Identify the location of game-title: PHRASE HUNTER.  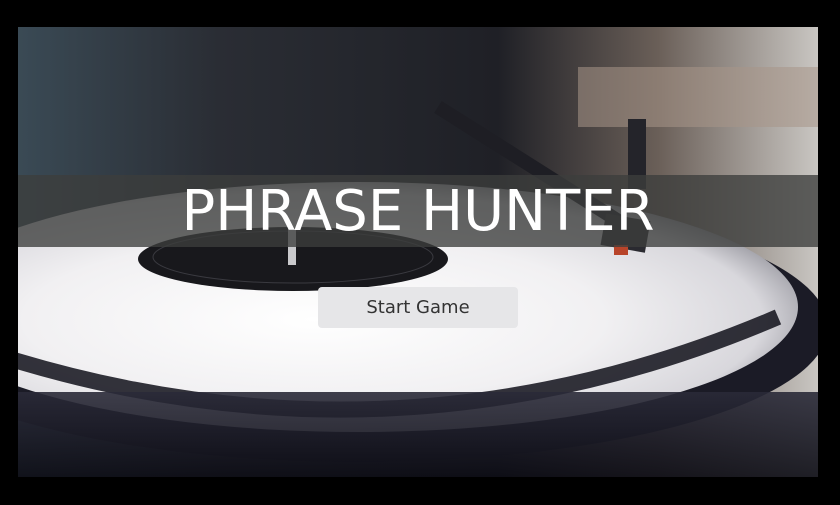
(418, 211).